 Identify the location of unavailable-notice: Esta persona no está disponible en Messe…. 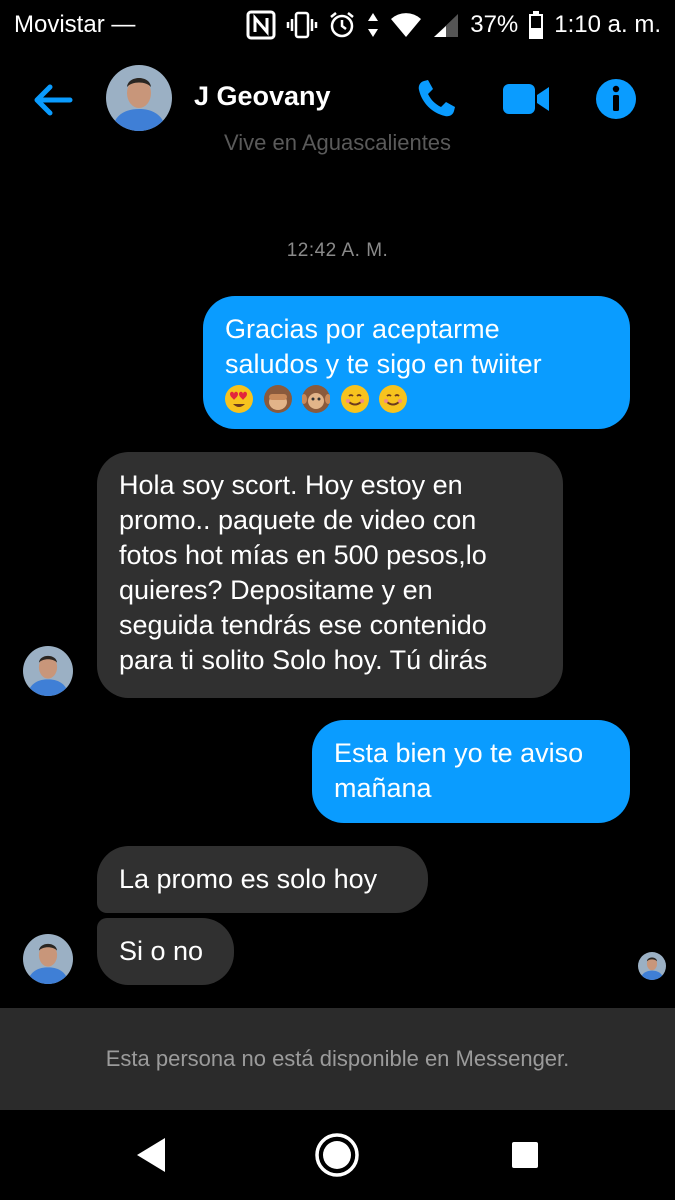
(337, 1059).